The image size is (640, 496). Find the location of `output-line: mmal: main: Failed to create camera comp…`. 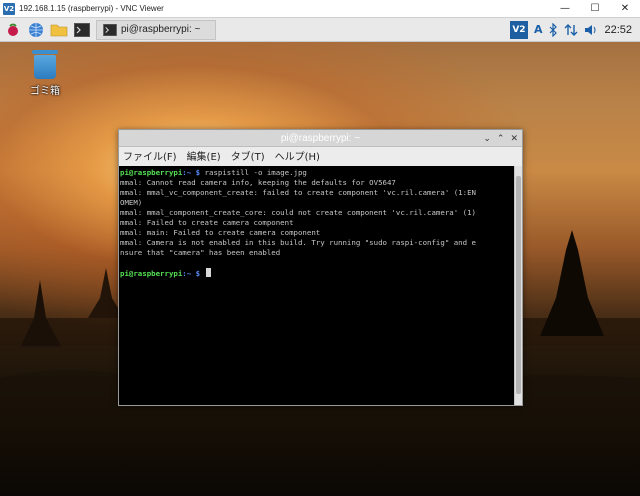

output-line: mmal: main: Failed to create camera comp… is located at coordinates (220, 232).